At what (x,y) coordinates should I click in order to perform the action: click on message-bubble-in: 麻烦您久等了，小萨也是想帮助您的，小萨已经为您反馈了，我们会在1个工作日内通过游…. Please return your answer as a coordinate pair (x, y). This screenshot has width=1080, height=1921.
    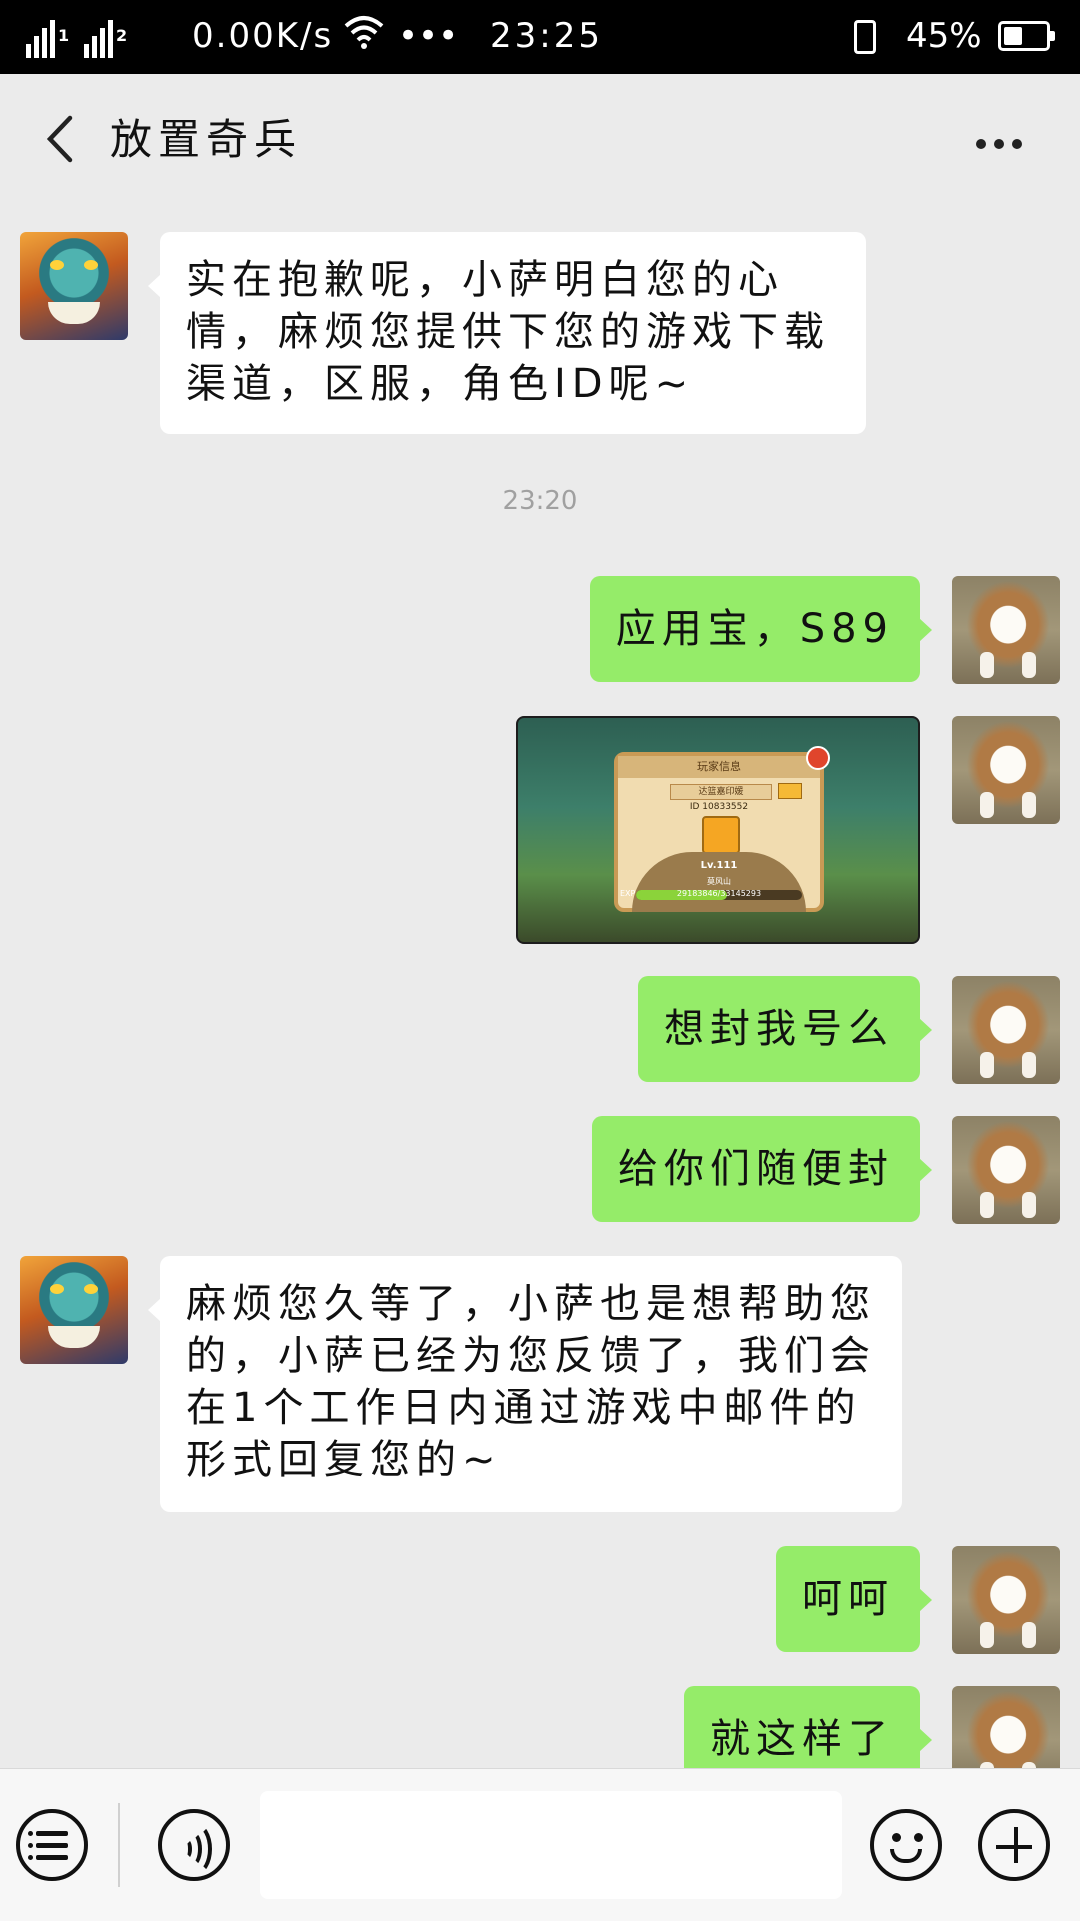
    Looking at the image, I should click on (525, 1384).